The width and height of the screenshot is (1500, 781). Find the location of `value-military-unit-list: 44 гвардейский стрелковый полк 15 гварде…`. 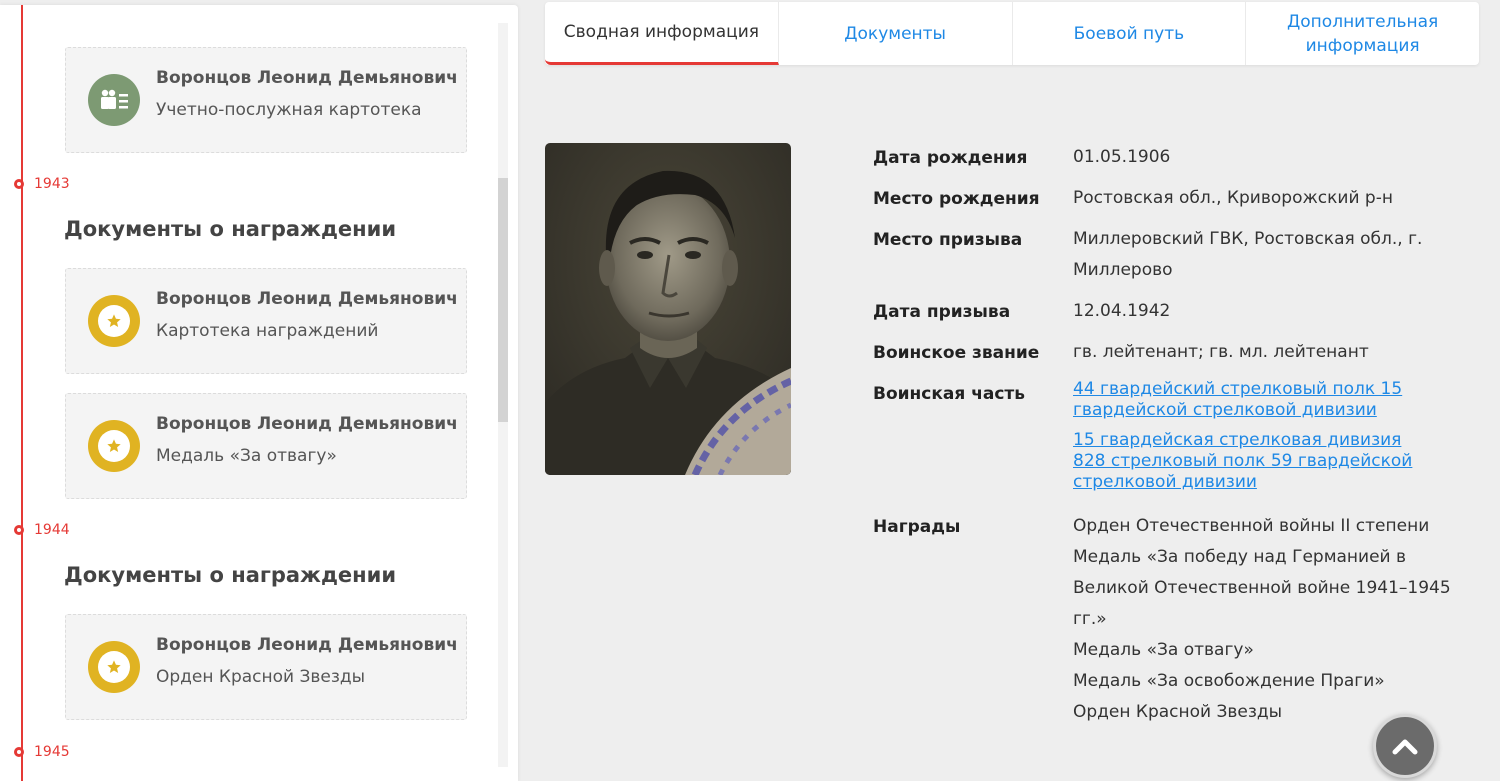

value-military-unit-list: 44 гвардейский стрелковый полк 15 гварде… is located at coordinates (1245, 436).